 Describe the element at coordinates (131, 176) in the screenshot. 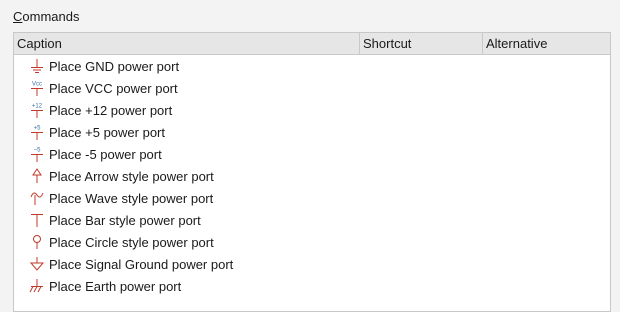

I see `list-item-caption: Place Arrow style power port` at that location.